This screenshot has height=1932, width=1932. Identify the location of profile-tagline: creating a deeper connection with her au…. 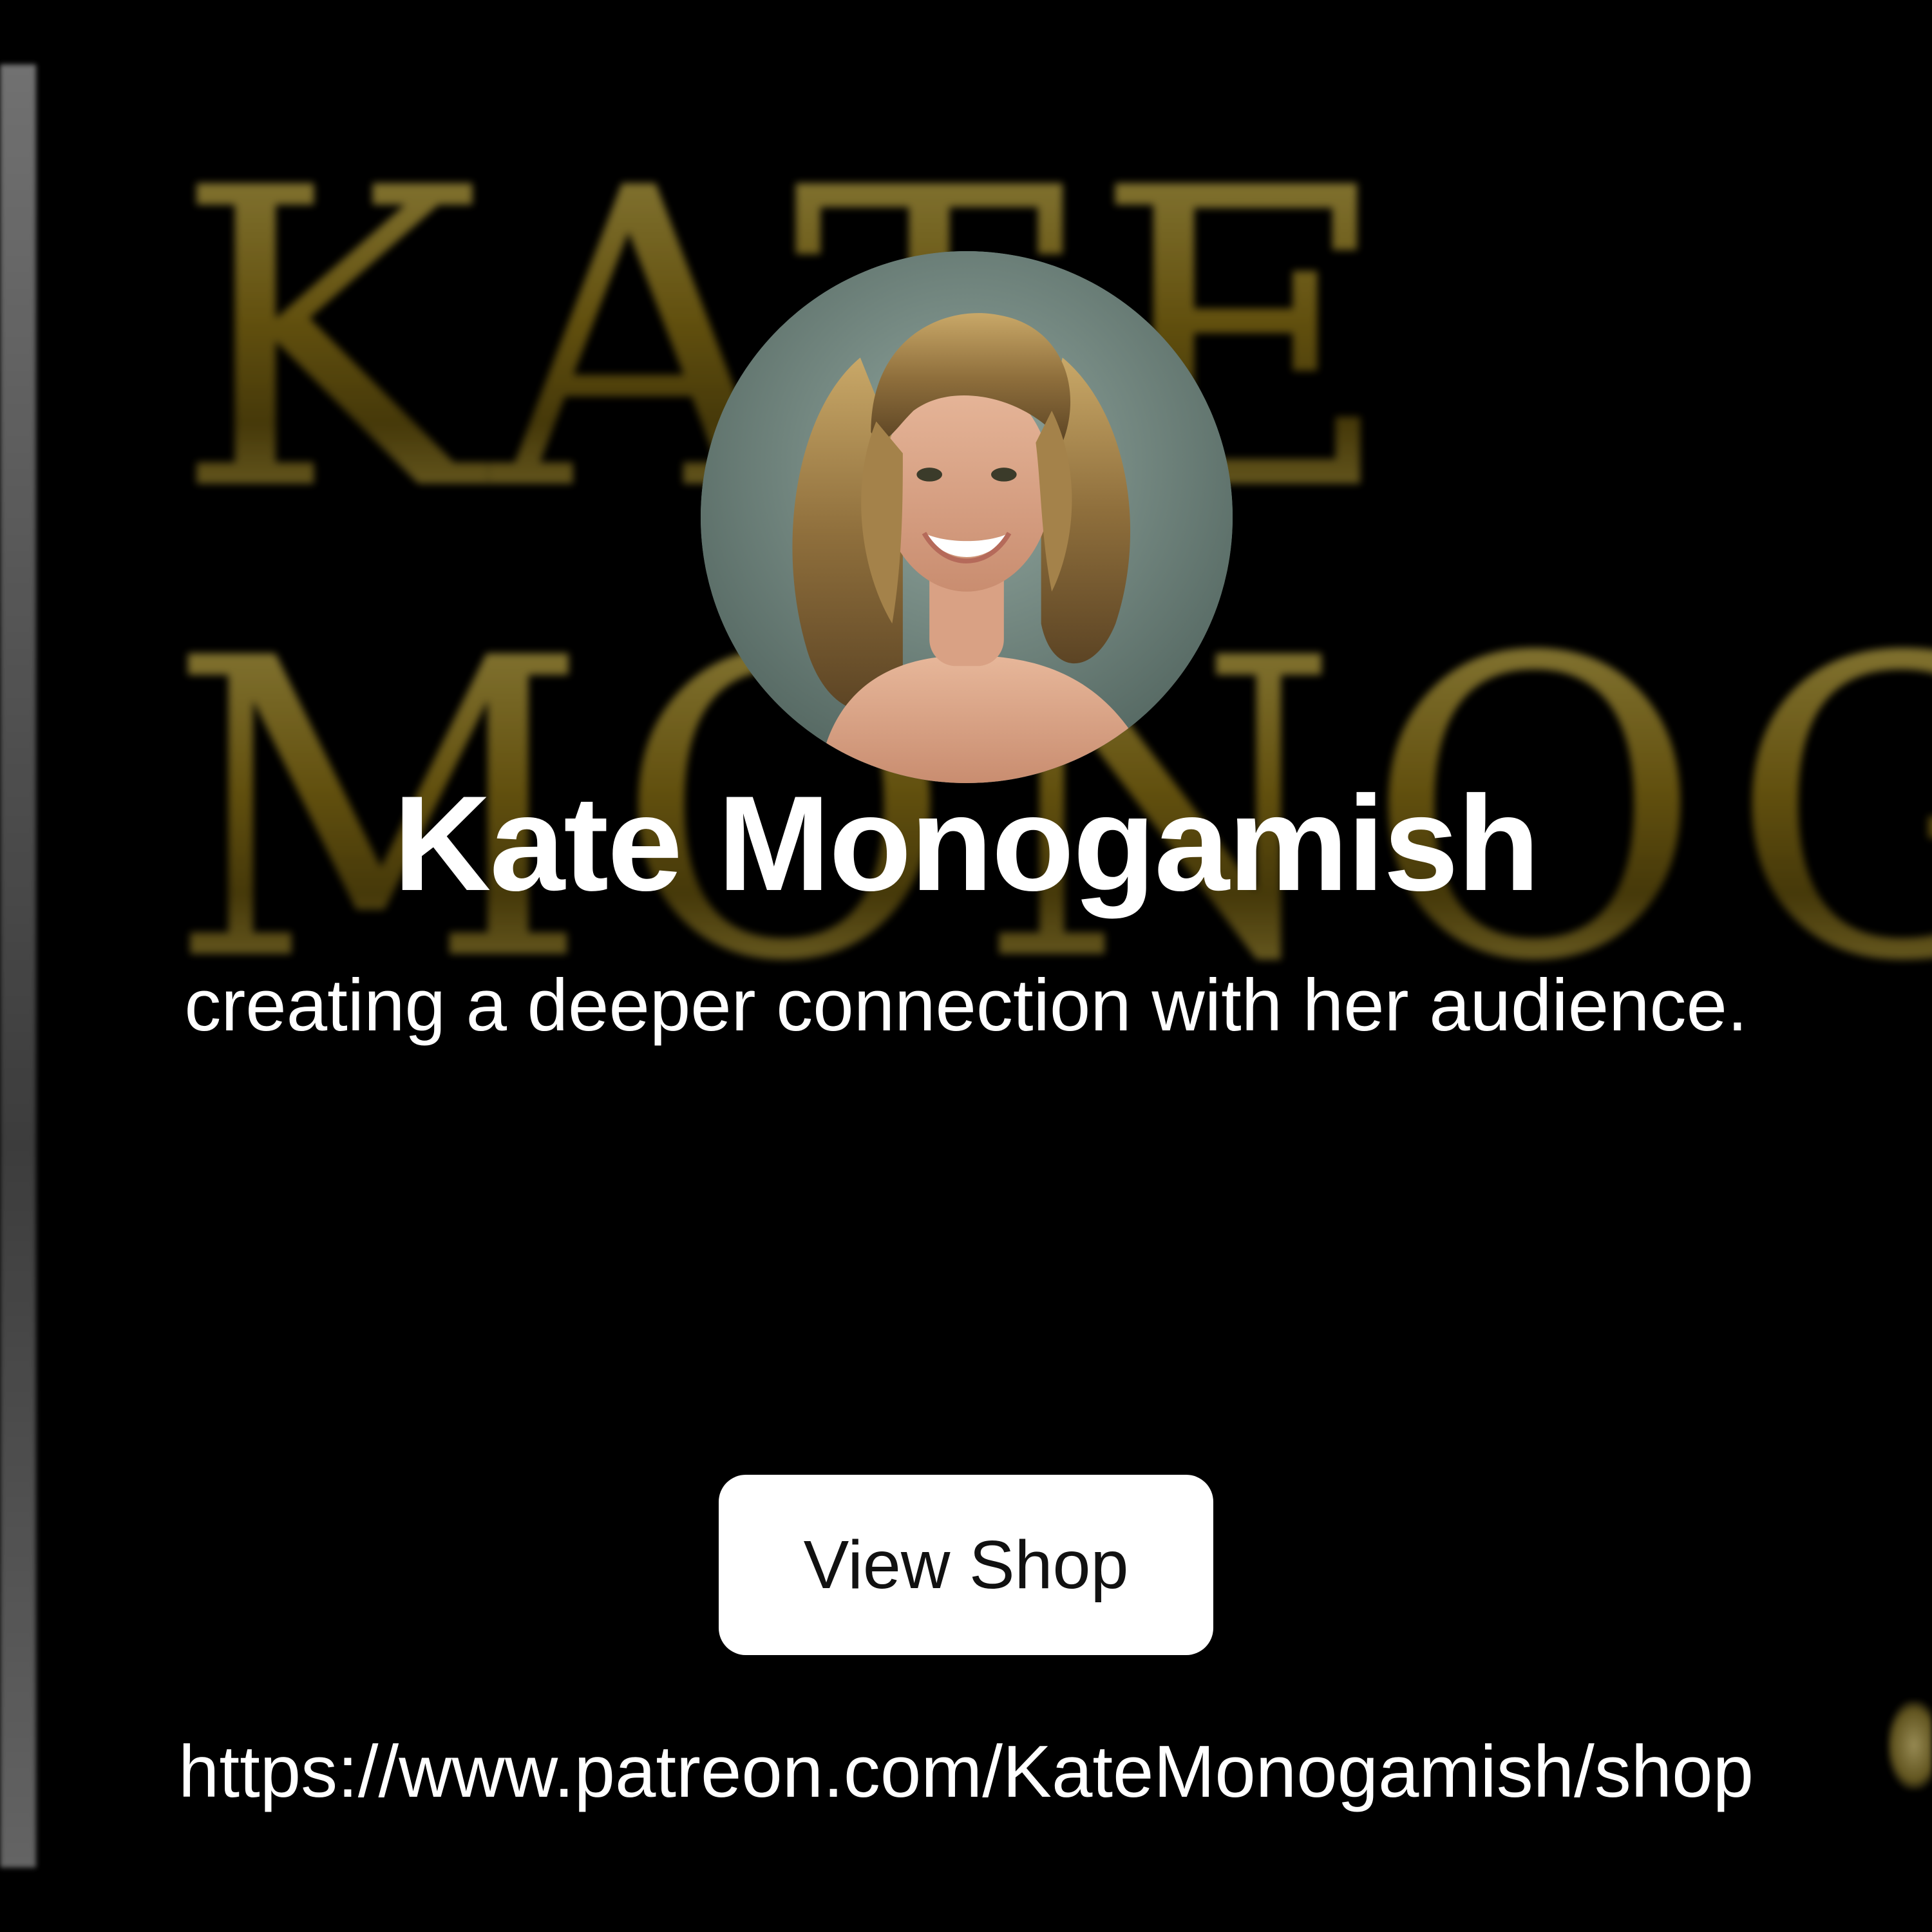
(966, 1006).